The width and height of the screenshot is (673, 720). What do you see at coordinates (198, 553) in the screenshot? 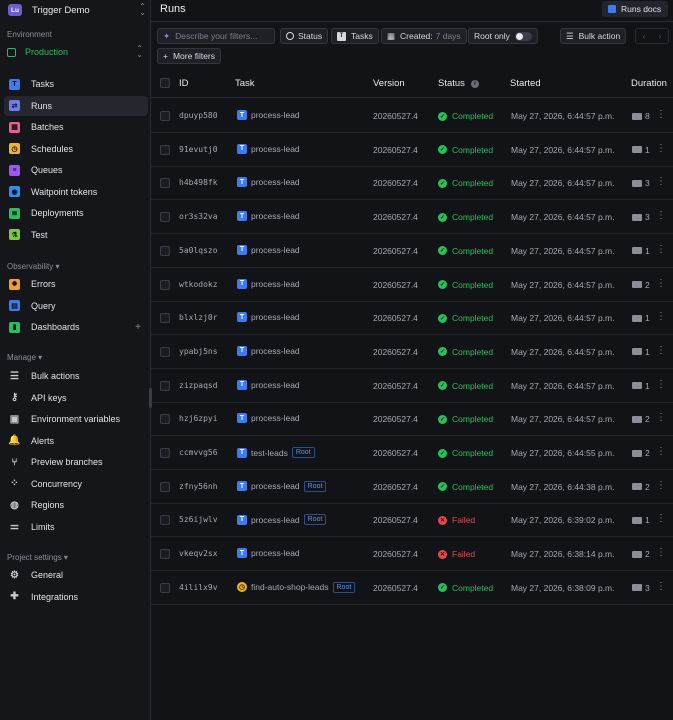
I see `run-id: vkeqv2sx` at bounding box center [198, 553].